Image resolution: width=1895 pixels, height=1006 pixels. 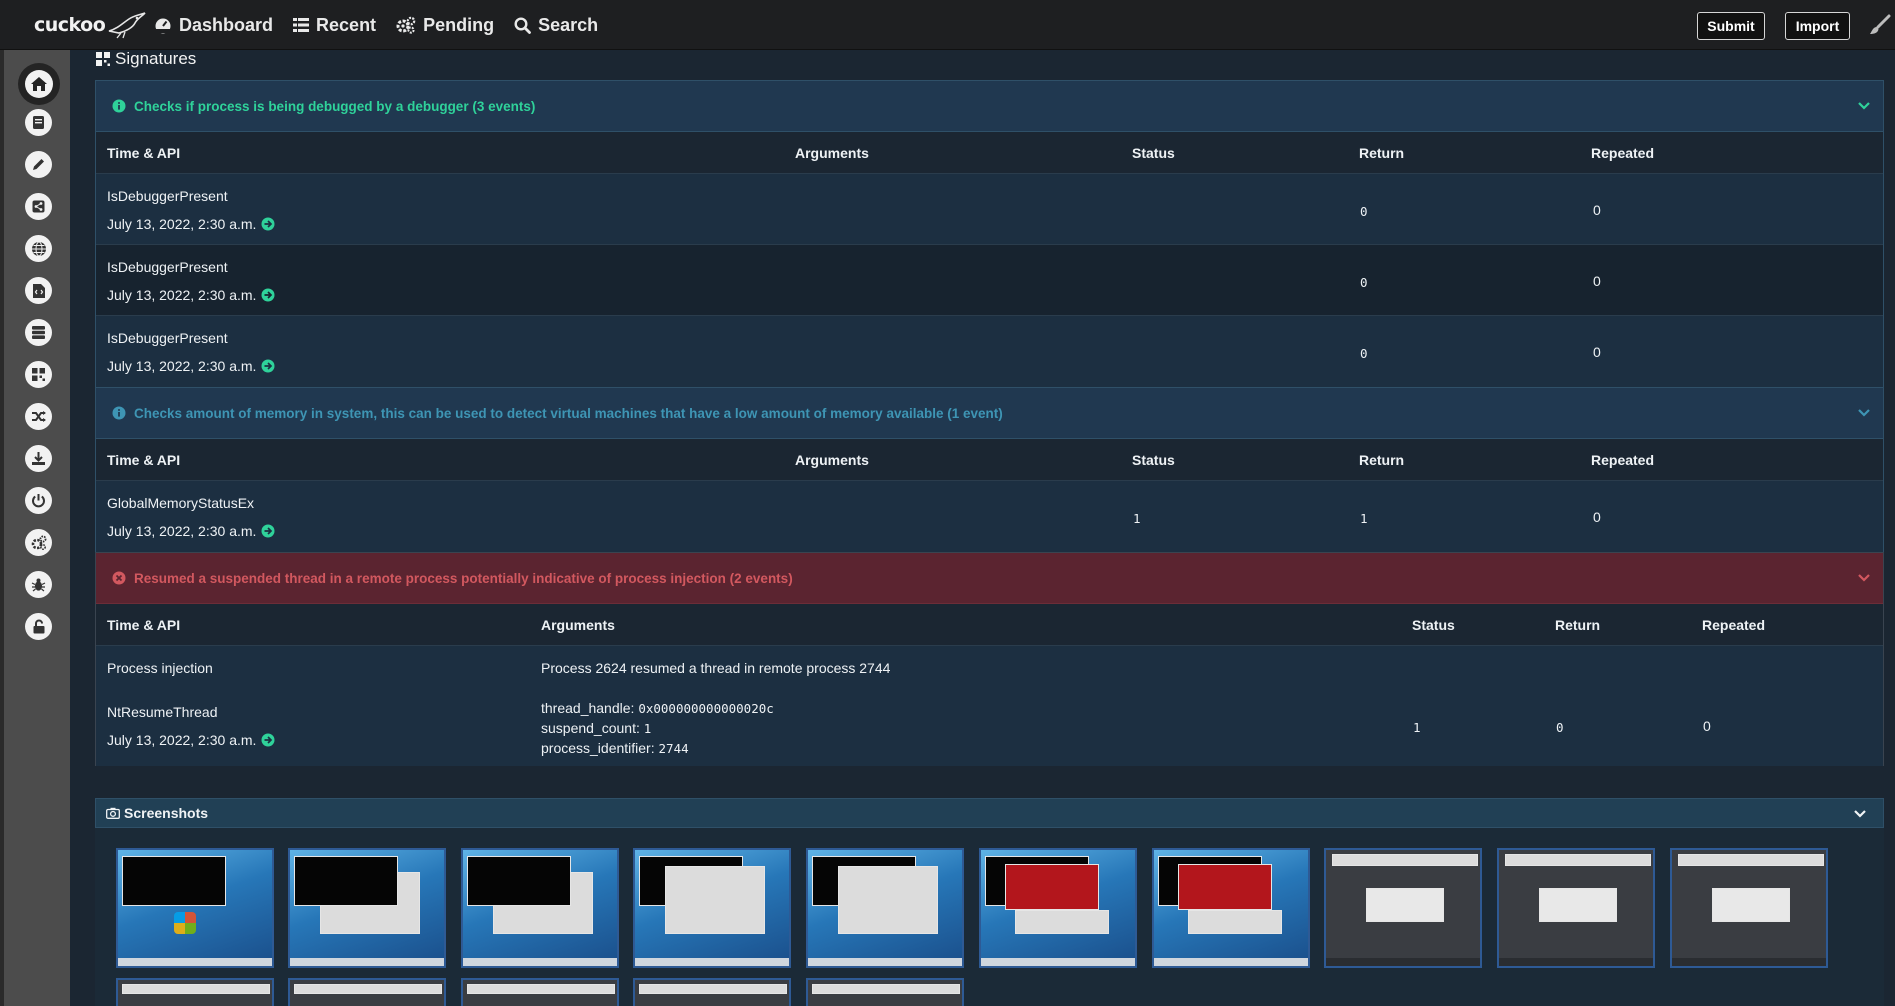 I want to click on column-header-status: Status, so click(x=1153, y=153).